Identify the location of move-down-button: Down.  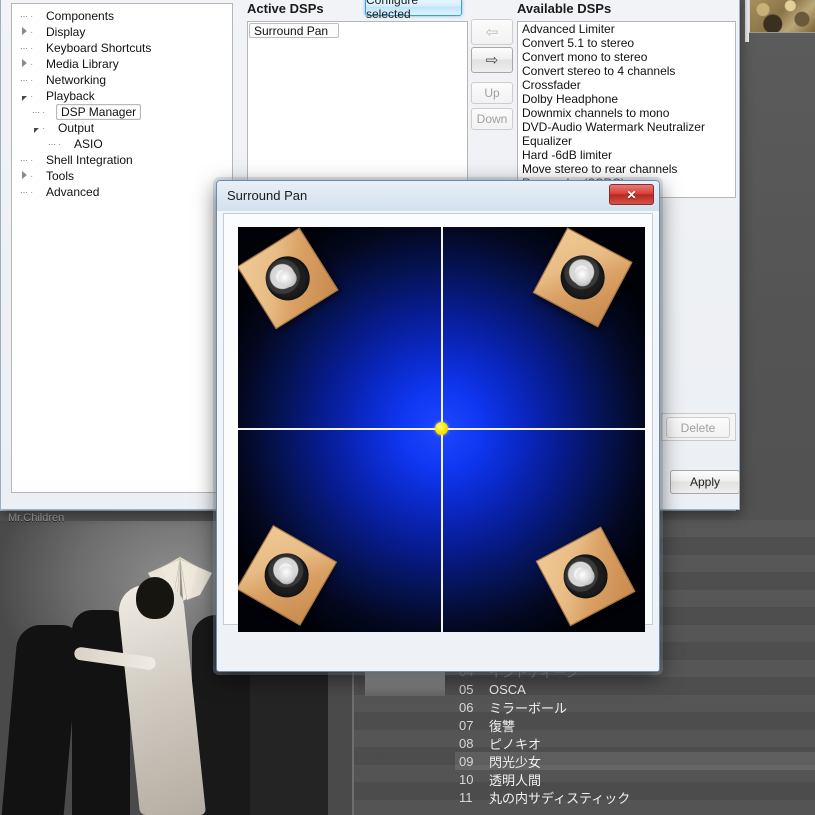
(492, 119).